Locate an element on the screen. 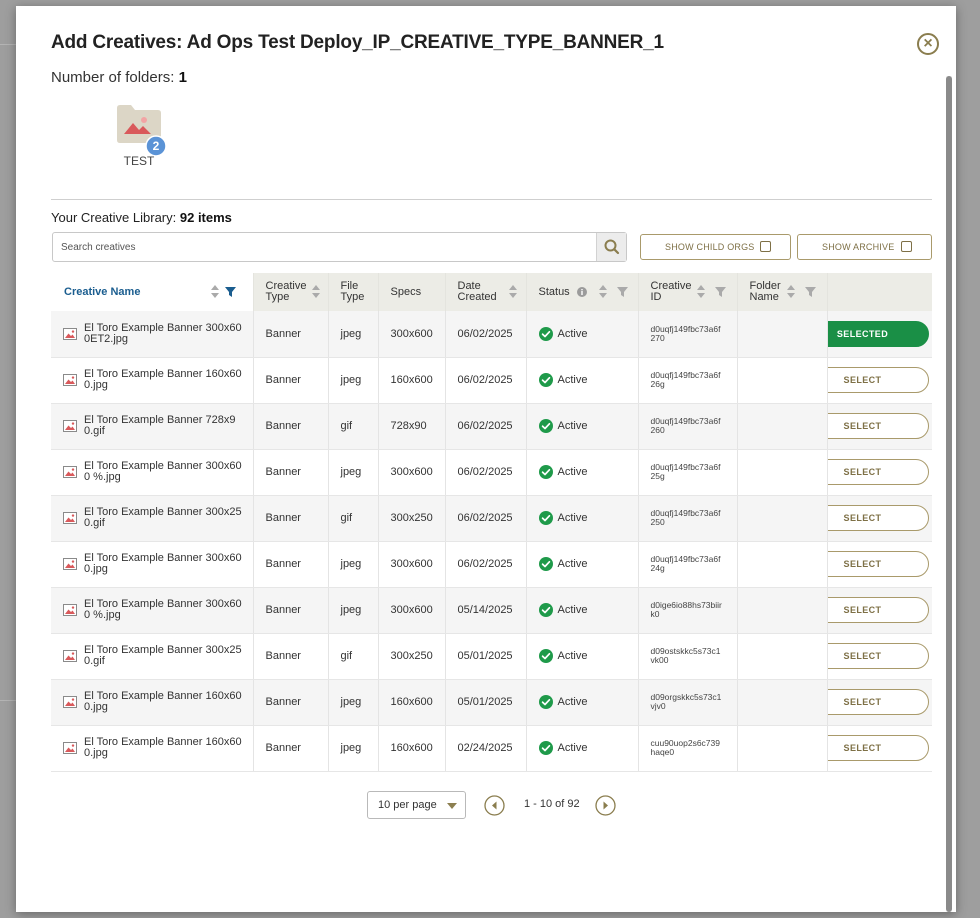 The height and width of the screenshot is (918, 980). folder-name: TEST is located at coordinates (139, 161).